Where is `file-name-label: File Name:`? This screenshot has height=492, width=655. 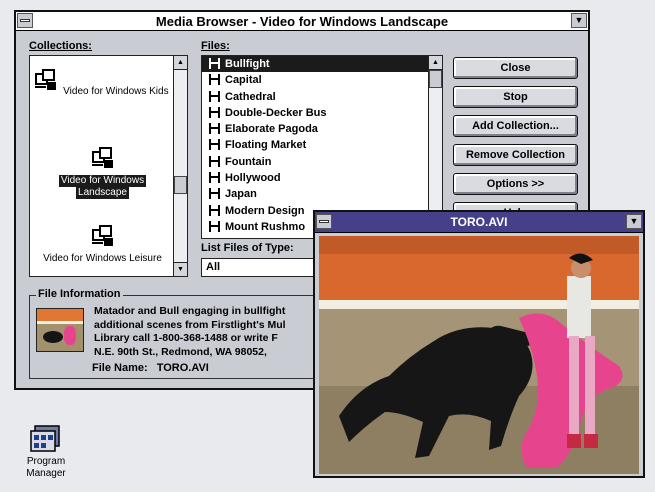 file-name-label: File Name: is located at coordinates (120, 368).